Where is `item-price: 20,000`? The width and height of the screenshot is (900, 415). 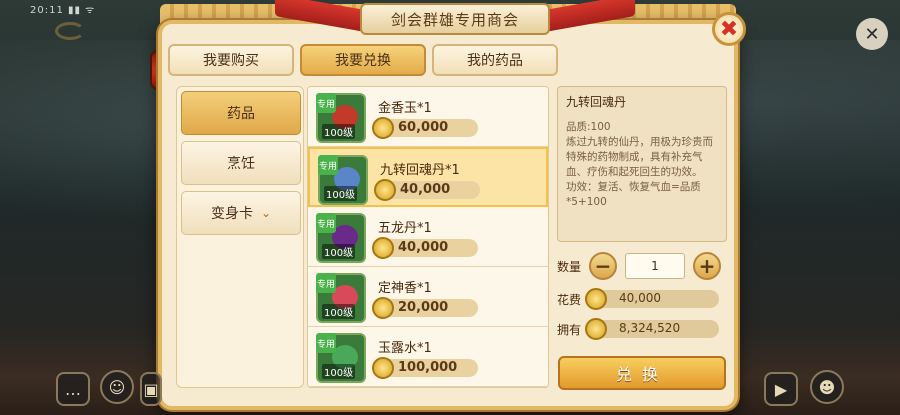 item-price: 20,000 is located at coordinates (423, 307).